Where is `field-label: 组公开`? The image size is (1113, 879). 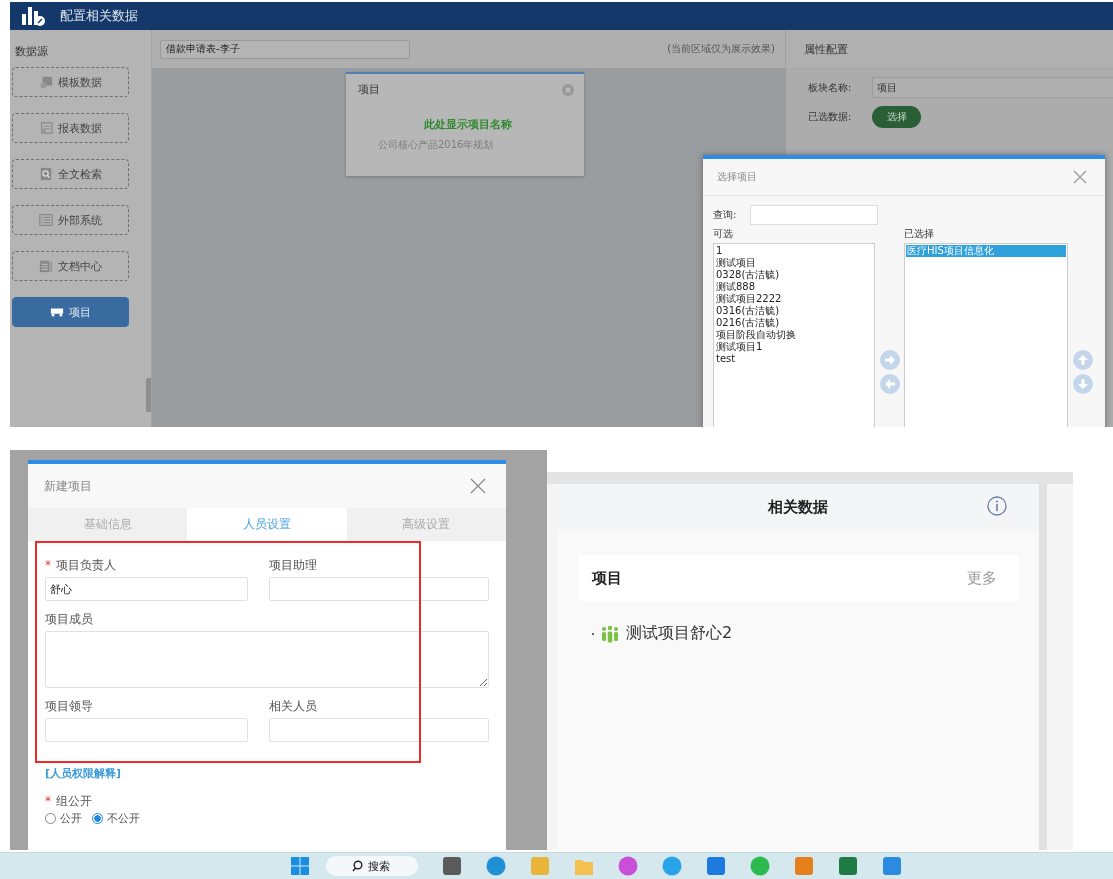 field-label: 组公开 is located at coordinates (74, 801).